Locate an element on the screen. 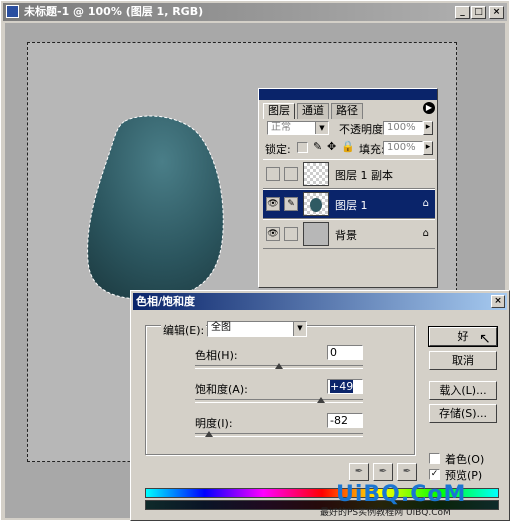 The height and width of the screenshot is (521, 510). opacity-arrow-icon: ▸ is located at coordinates (428, 128).